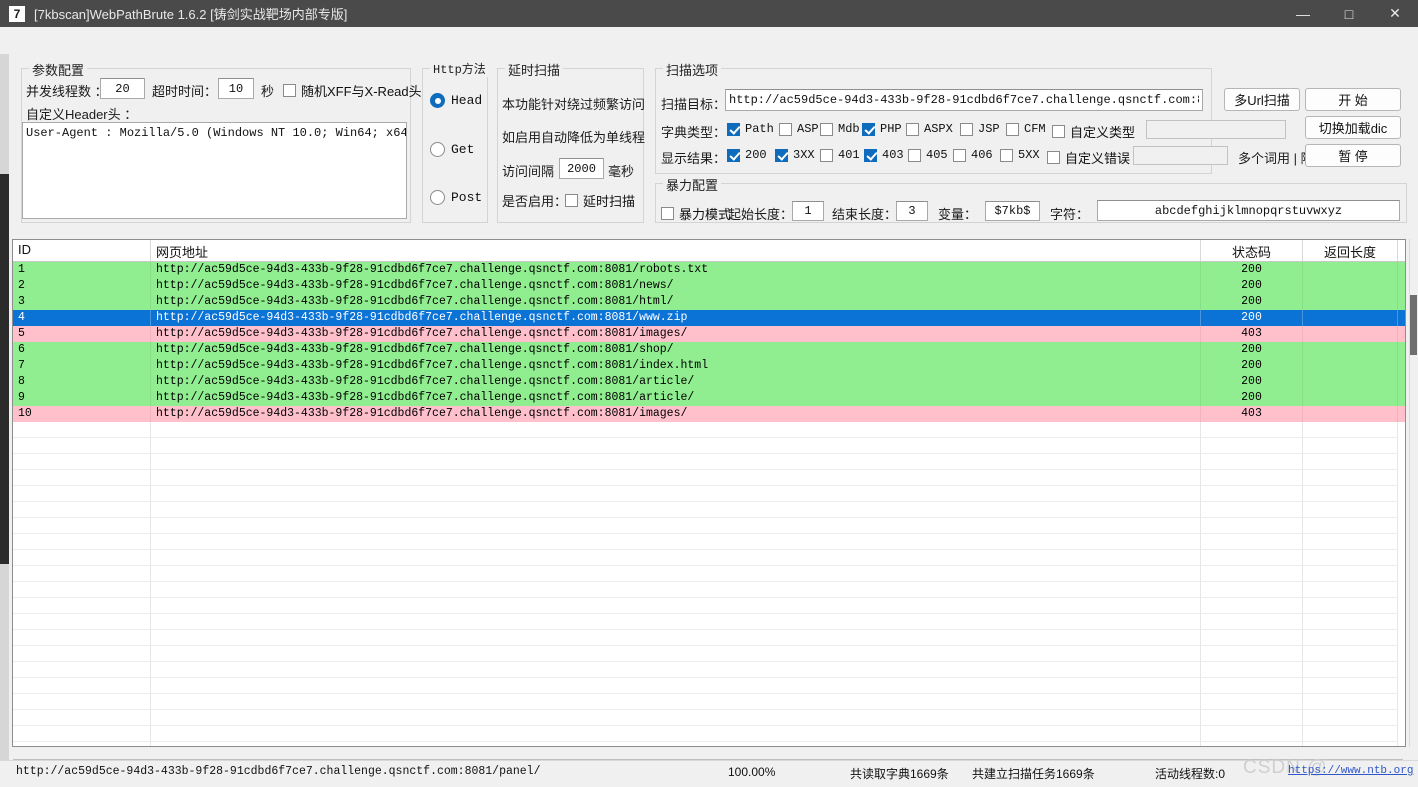 The width and height of the screenshot is (1418, 787). Describe the element at coordinates (452, 149) in the screenshot. I see `http-method-get: Get` at that location.